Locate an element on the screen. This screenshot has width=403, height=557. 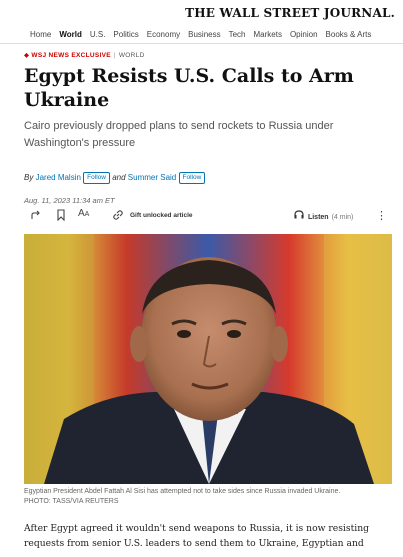
listen-button: Listen (4 min) is located at coordinates (323, 215).